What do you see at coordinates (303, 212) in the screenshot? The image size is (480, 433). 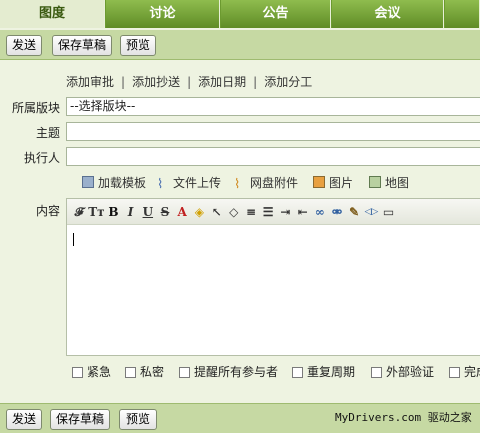 I see `outdent-icon: ⇤` at bounding box center [303, 212].